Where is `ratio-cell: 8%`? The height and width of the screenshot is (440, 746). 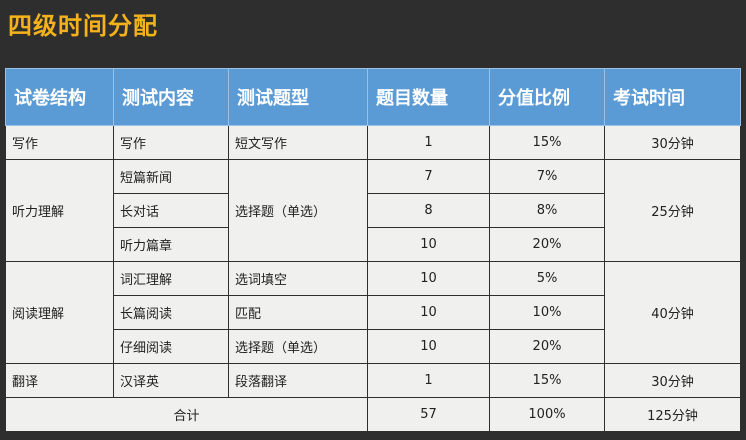 ratio-cell: 8% is located at coordinates (547, 210).